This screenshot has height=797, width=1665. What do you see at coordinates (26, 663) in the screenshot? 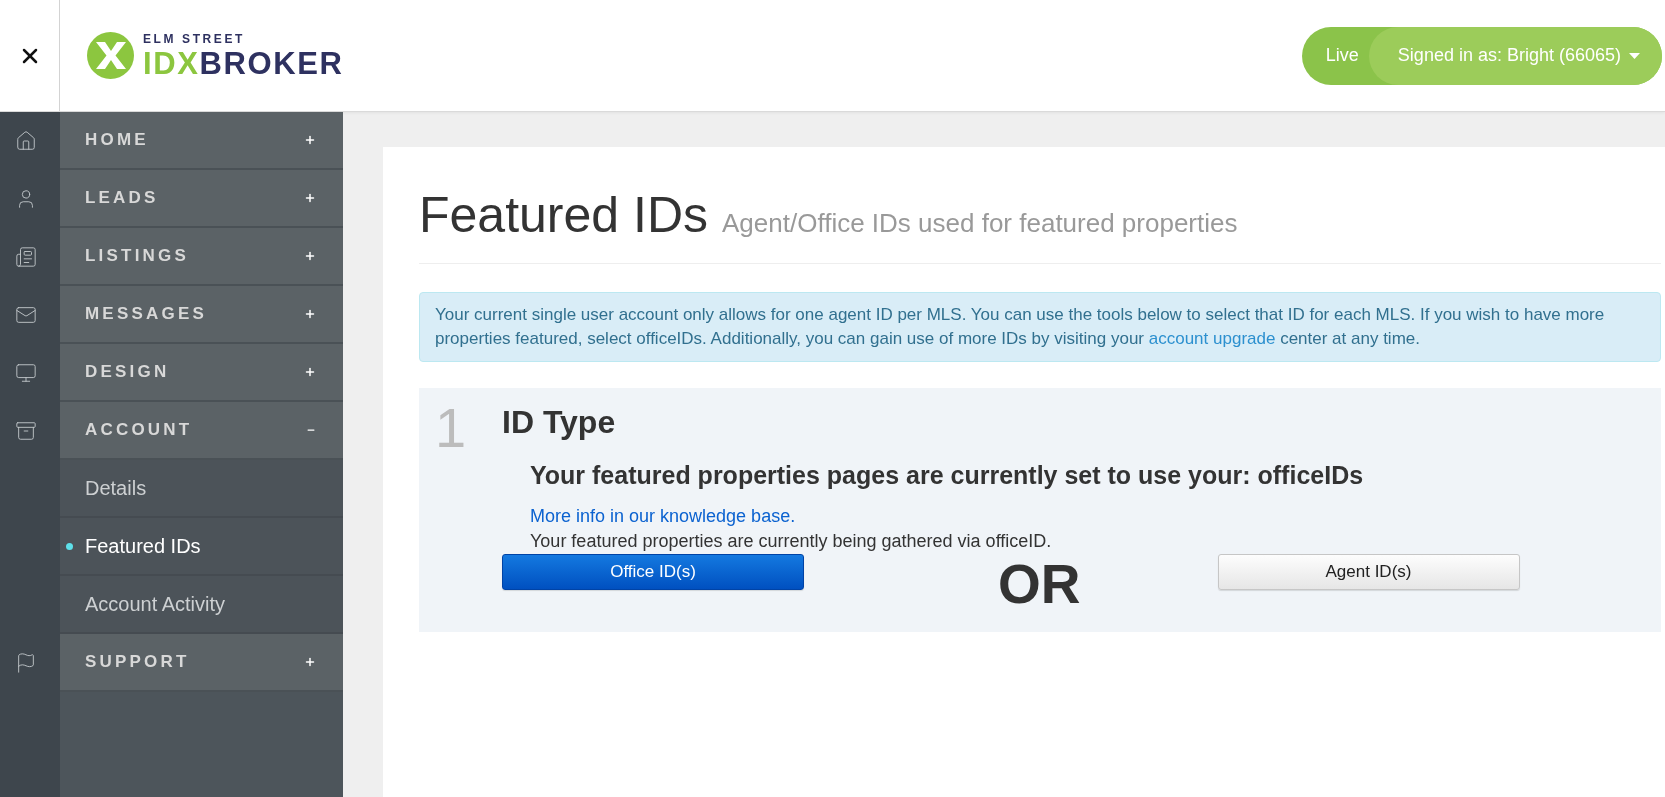
I see `flag-icon` at bounding box center [26, 663].